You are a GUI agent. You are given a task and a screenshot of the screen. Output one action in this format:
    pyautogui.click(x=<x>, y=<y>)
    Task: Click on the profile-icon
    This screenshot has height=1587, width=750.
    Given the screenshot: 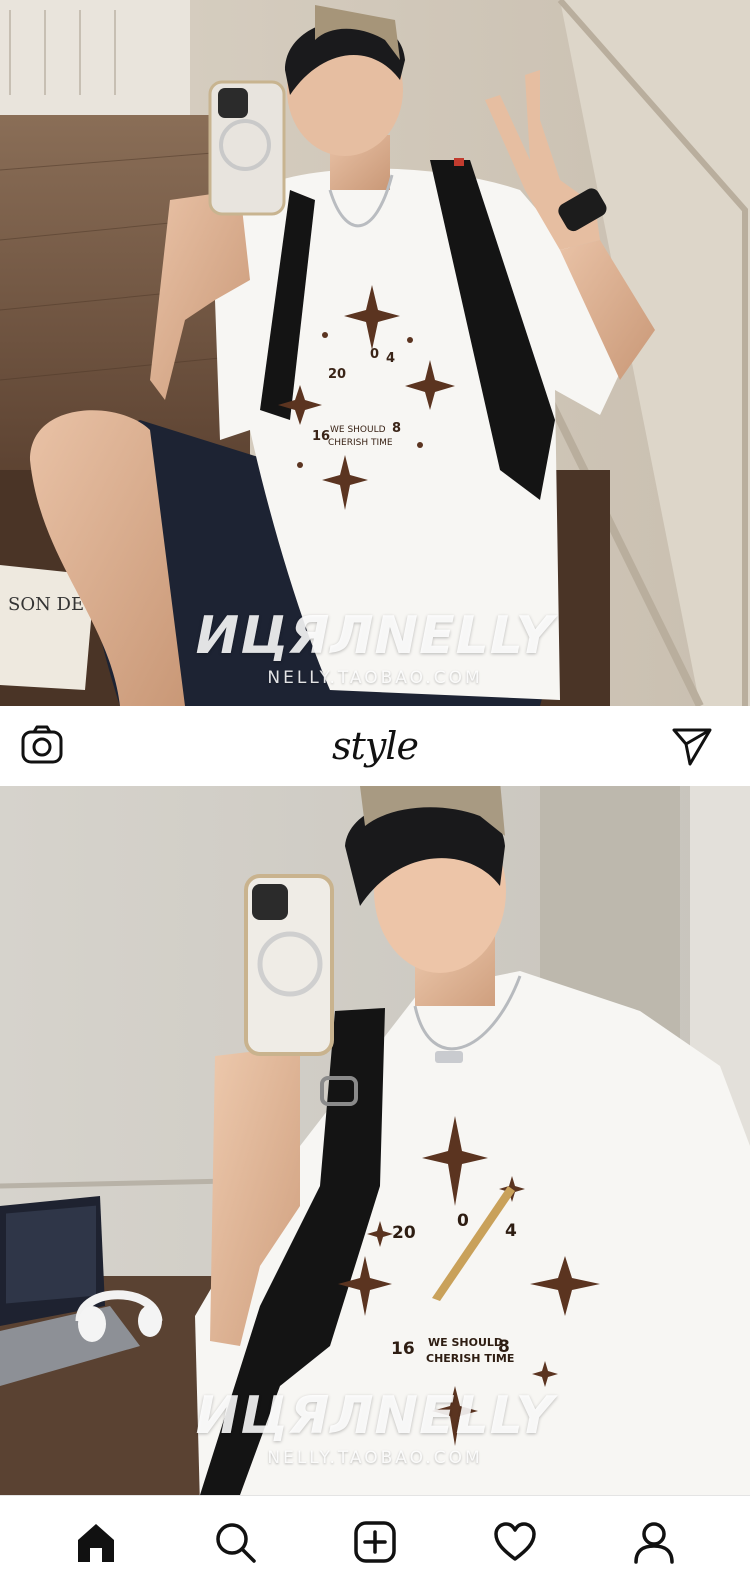 What is the action you would take?
    pyautogui.click(x=654, y=1542)
    